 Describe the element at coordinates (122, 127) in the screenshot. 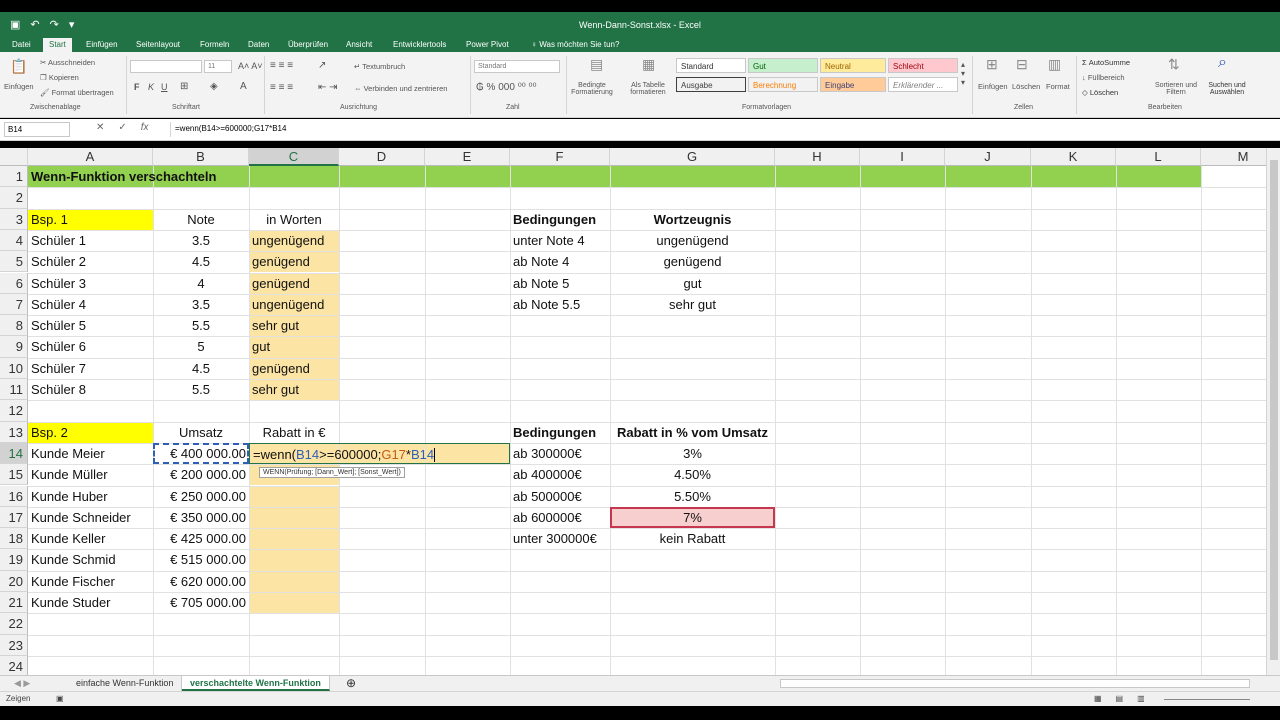

I see `confirm-icon: ✓` at that location.